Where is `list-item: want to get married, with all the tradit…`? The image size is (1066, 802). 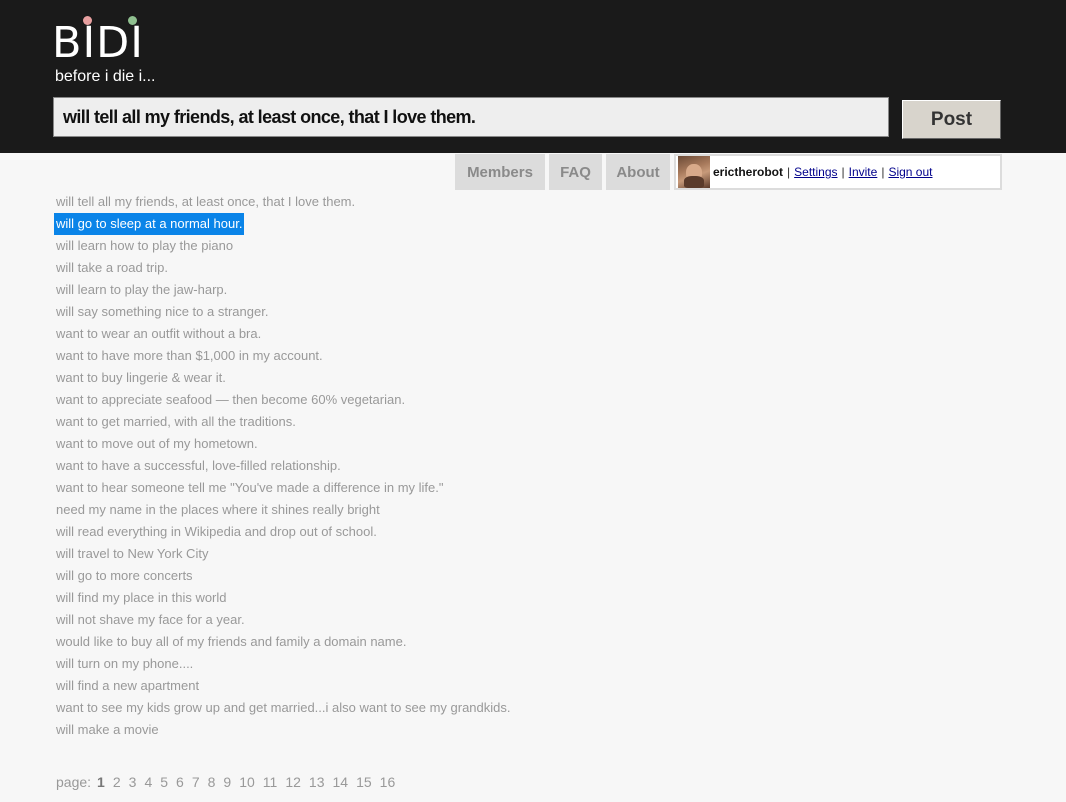 list-item: want to get married, with all the tradit… is located at coordinates (176, 422).